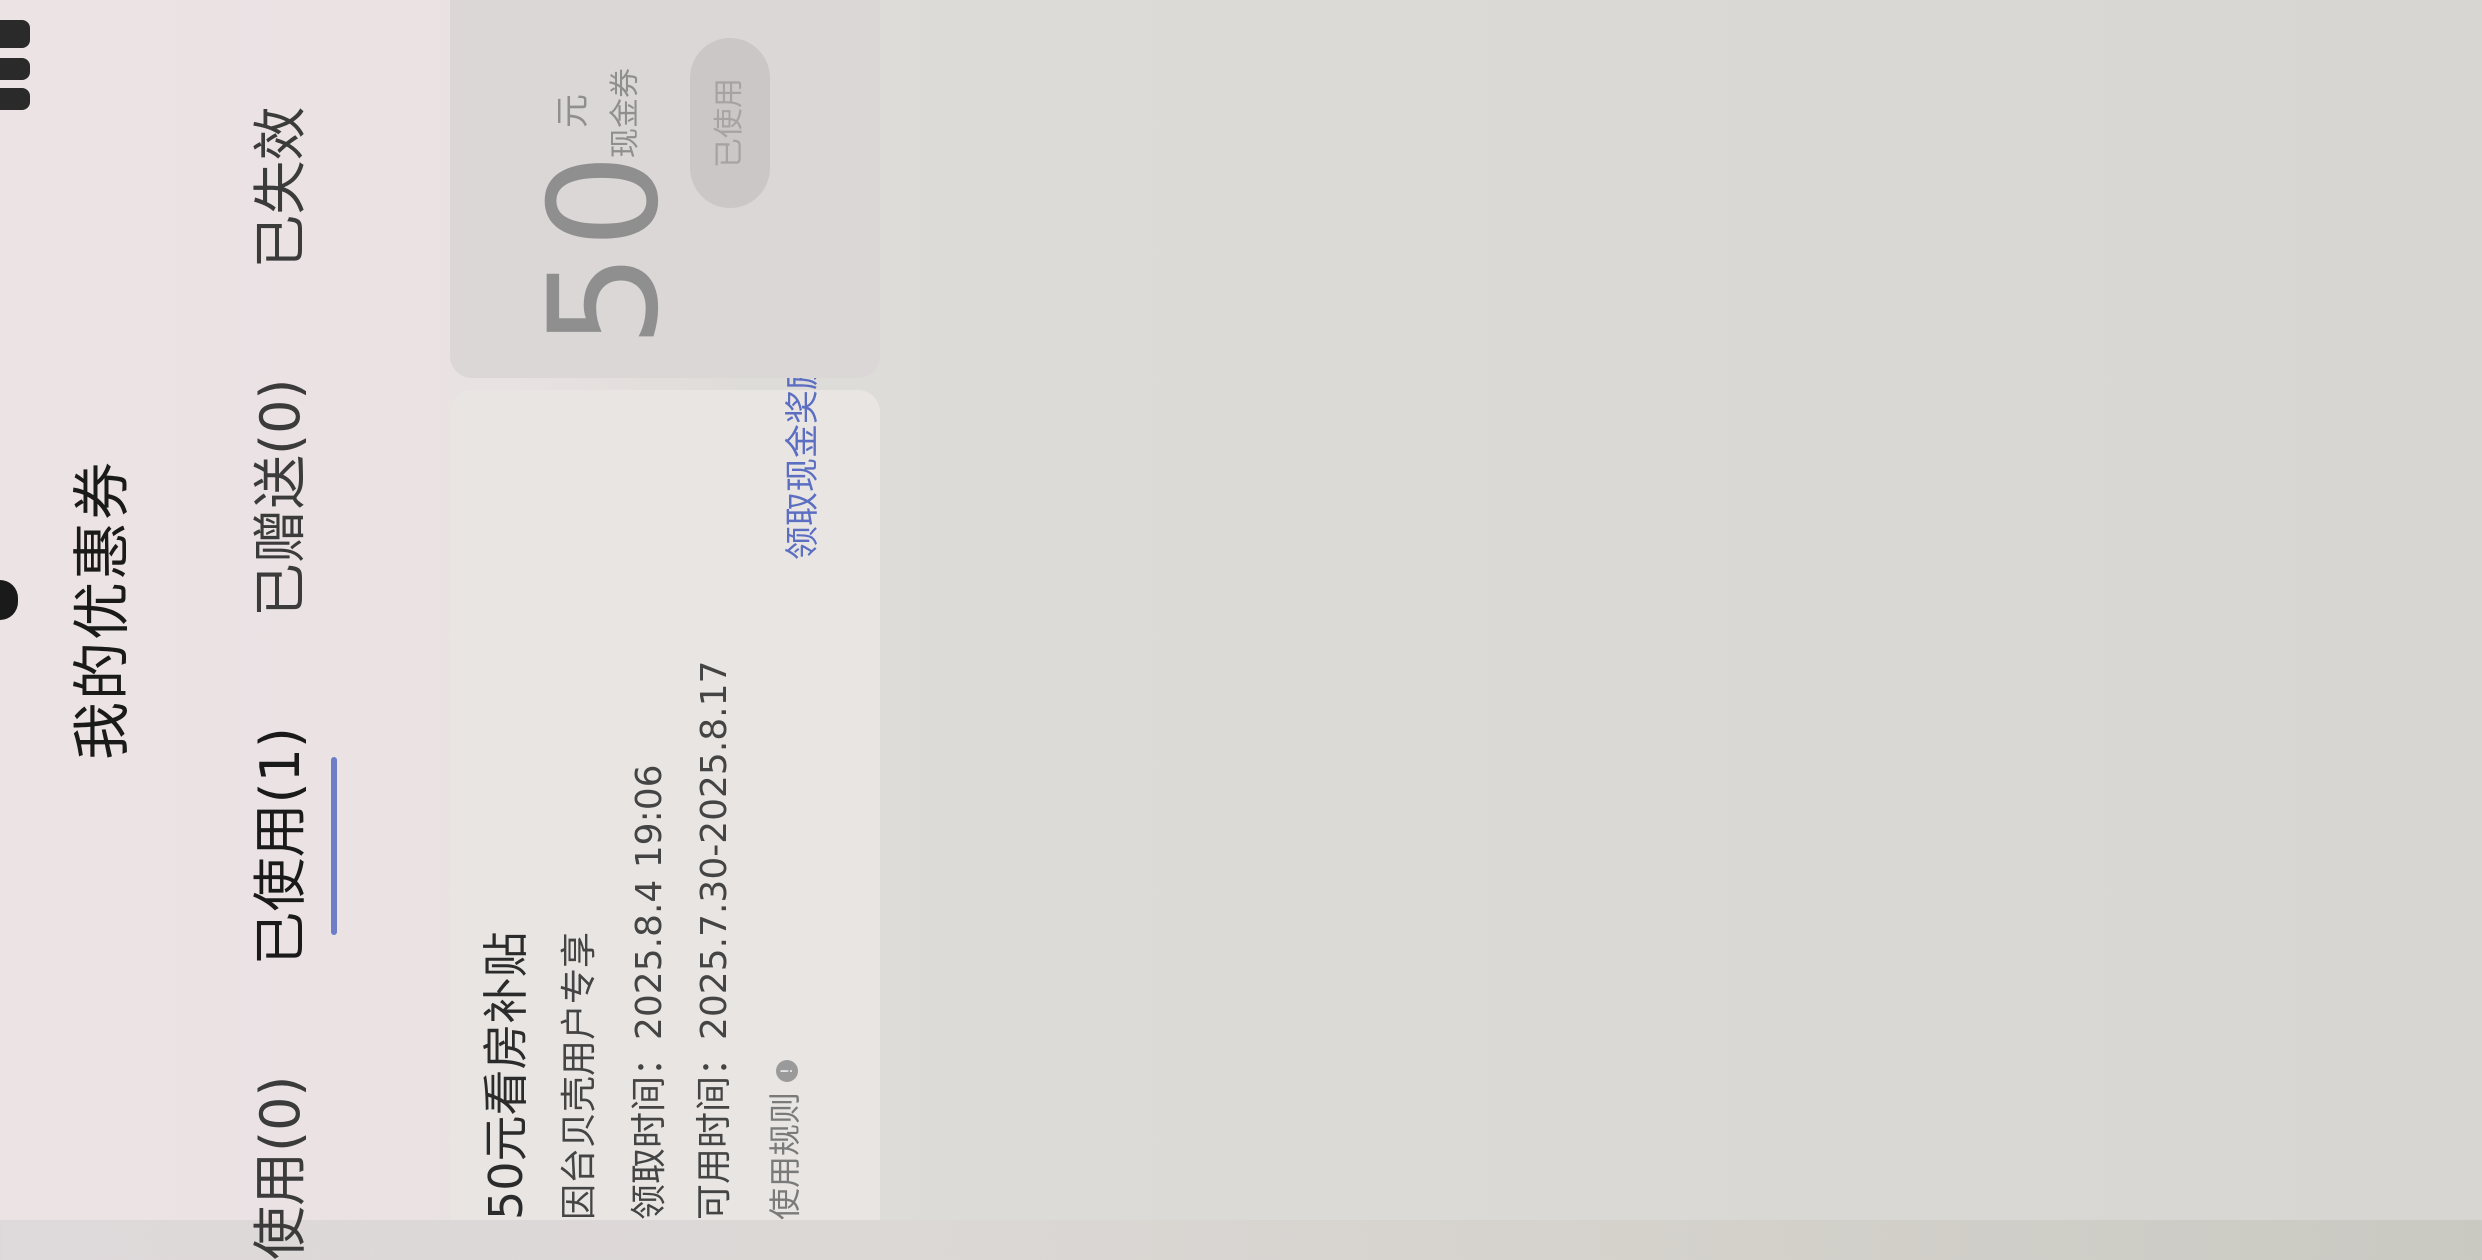 This screenshot has height=1260, width=2482. I want to click on coupon-rules-label: 使用规则, so click(785, 1156).